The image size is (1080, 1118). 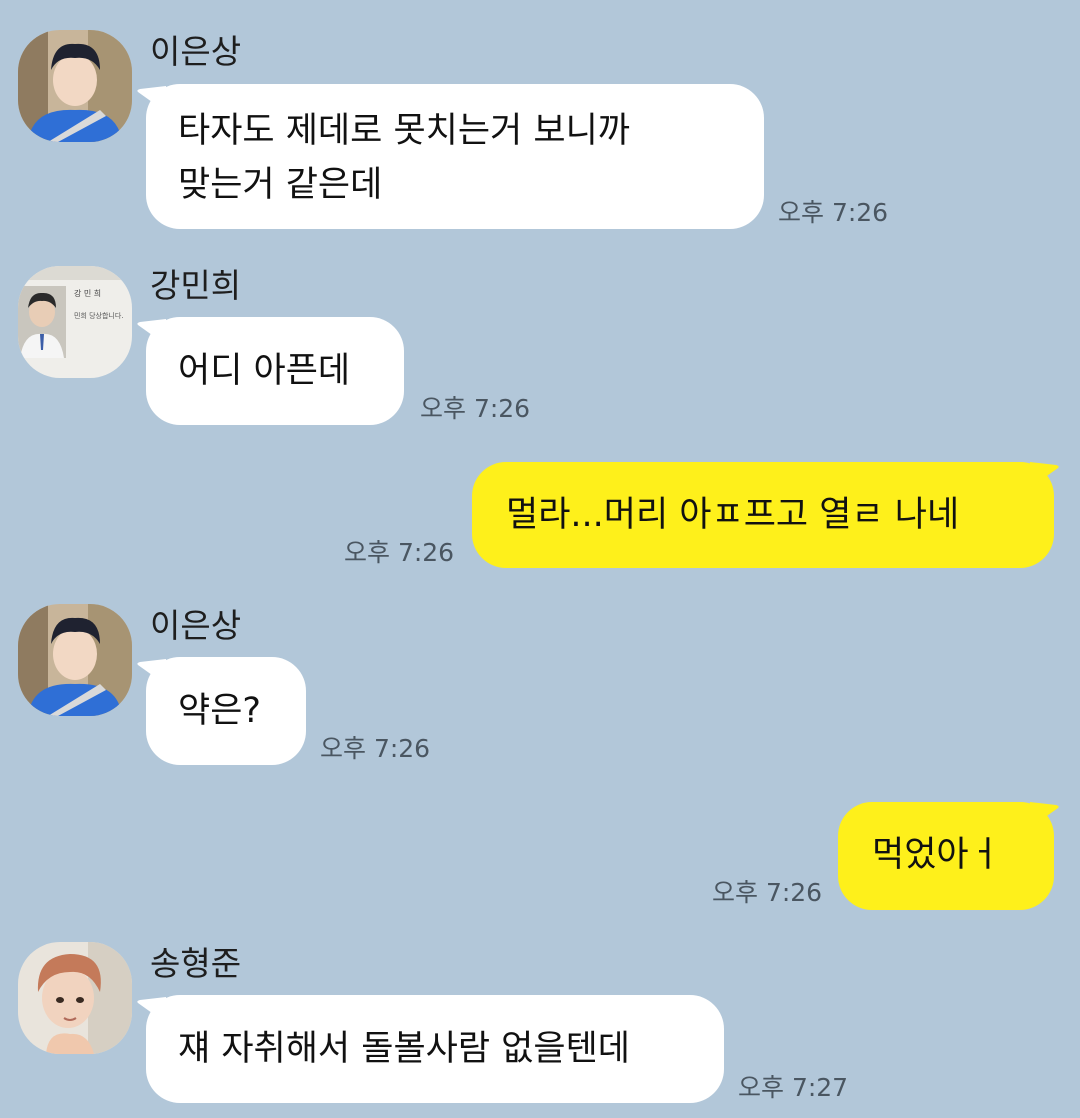 What do you see at coordinates (87, 293) in the screenshot?
I see `avatar-label: 강 민 희` at bounding box center [87, 293].